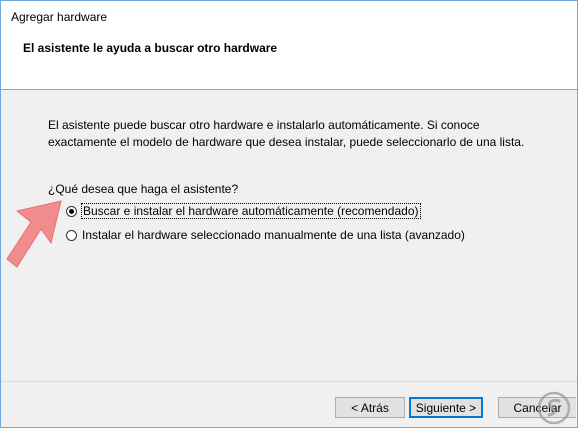  I want to click on radio-button-manual, so click(71, 235).